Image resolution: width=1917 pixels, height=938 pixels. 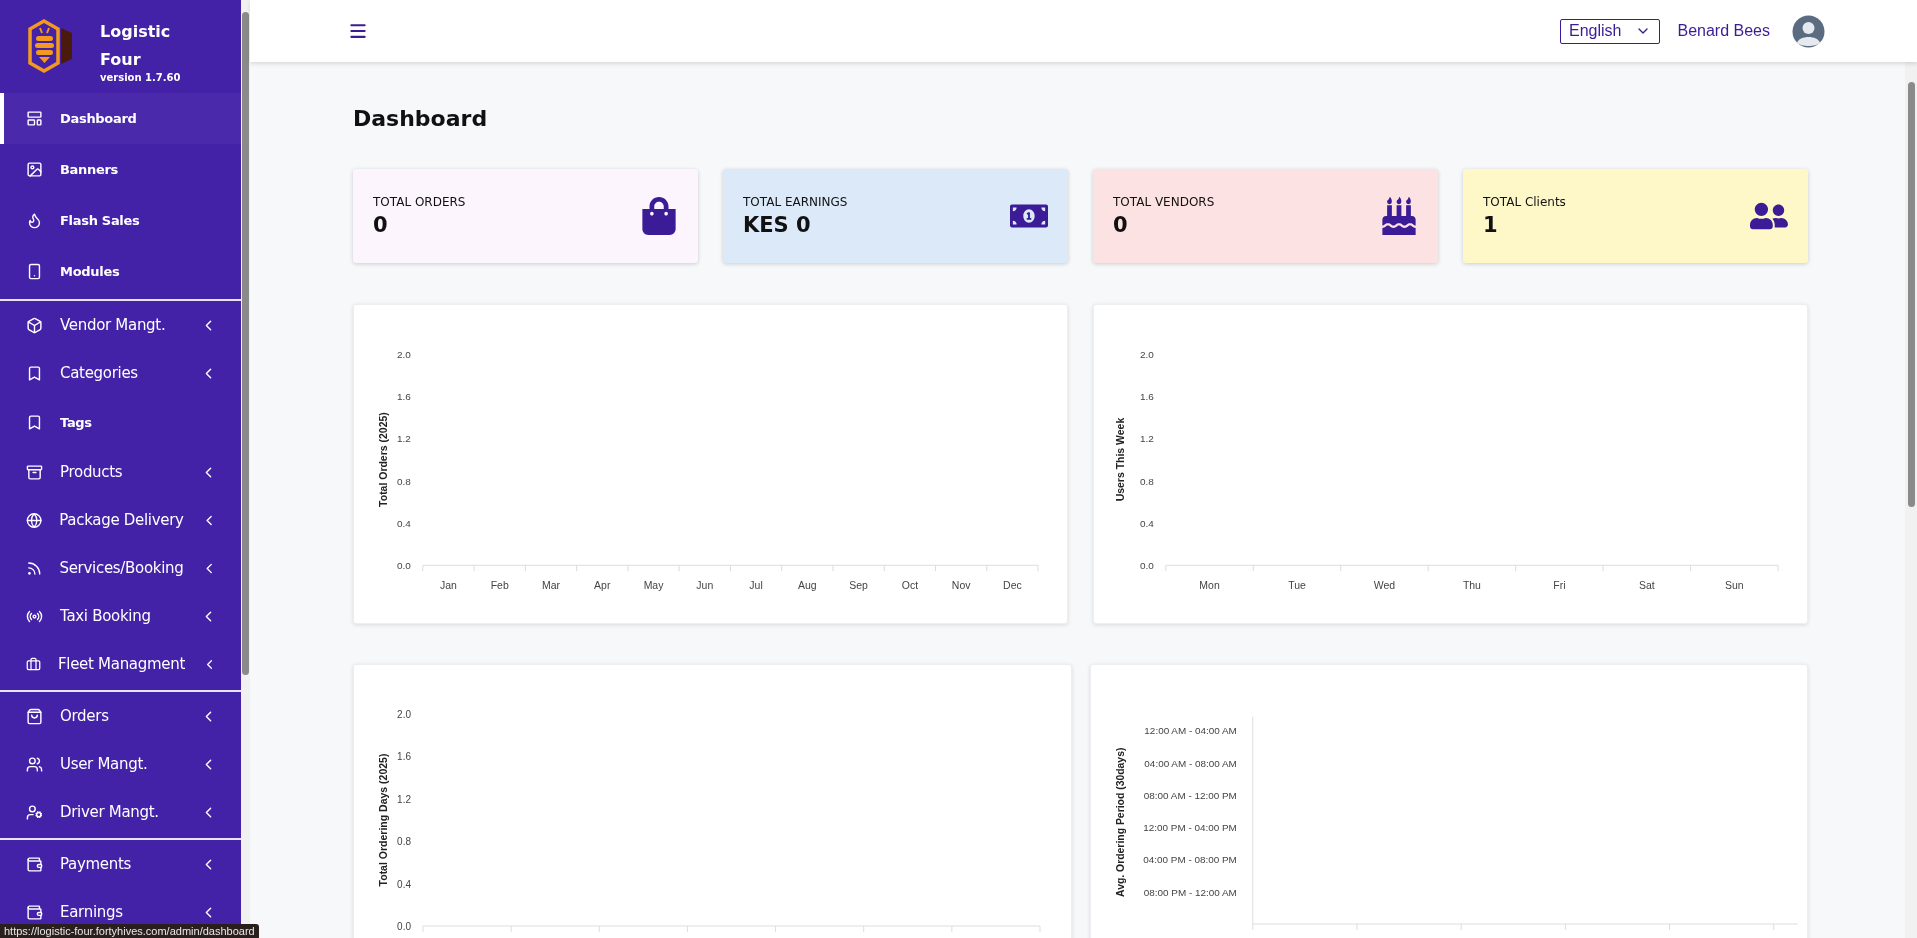 I want to click on layout-icon, so click(x=34, y=118).